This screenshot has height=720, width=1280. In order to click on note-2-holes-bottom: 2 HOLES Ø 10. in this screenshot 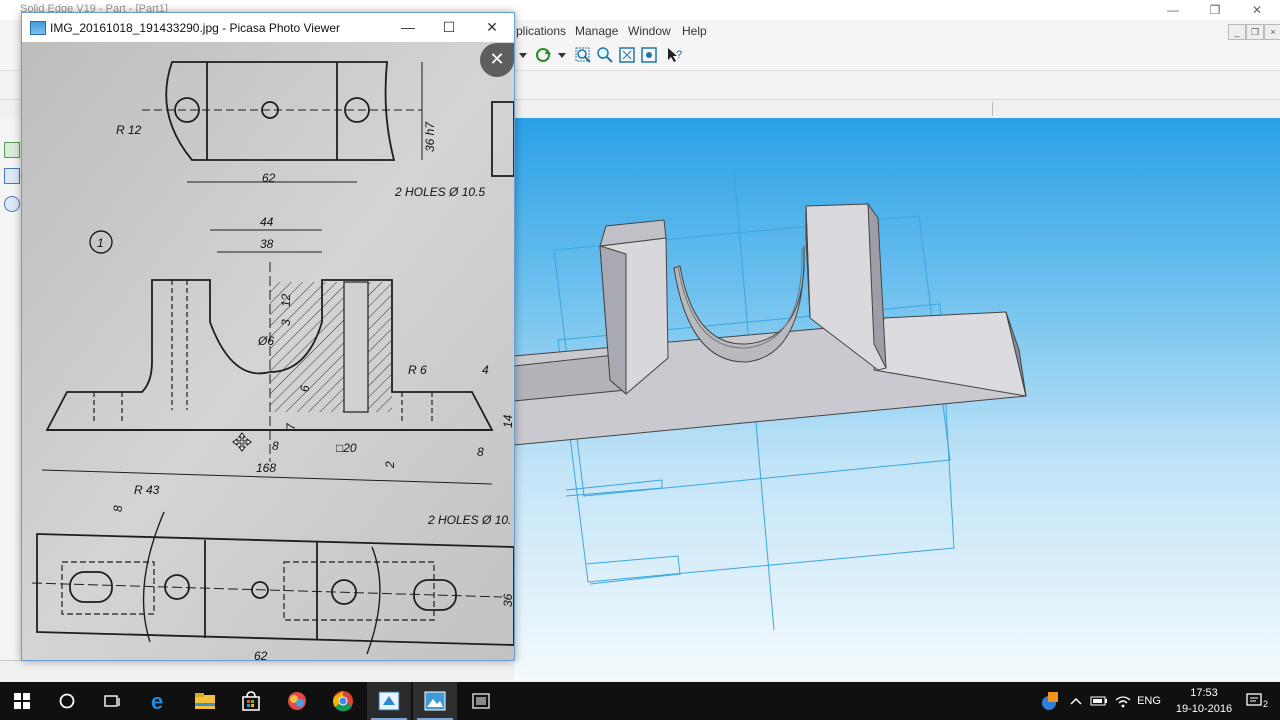, I will do `click(469, 520)`.